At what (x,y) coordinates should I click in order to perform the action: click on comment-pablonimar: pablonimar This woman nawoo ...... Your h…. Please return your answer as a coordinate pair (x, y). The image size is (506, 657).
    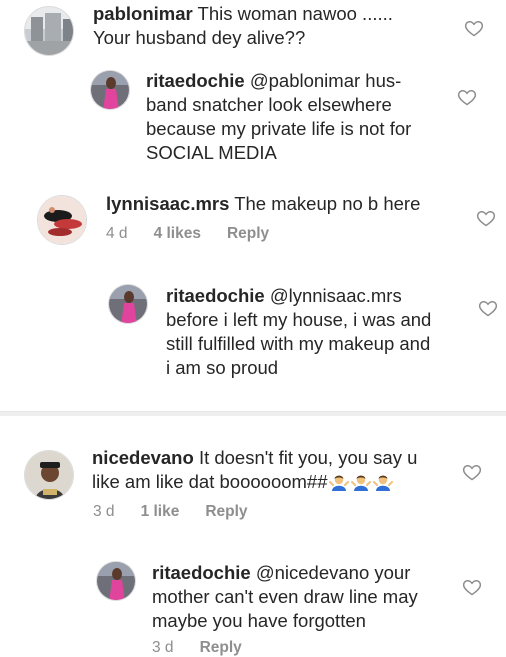
    Looking at the image, I should click on (253, 30).